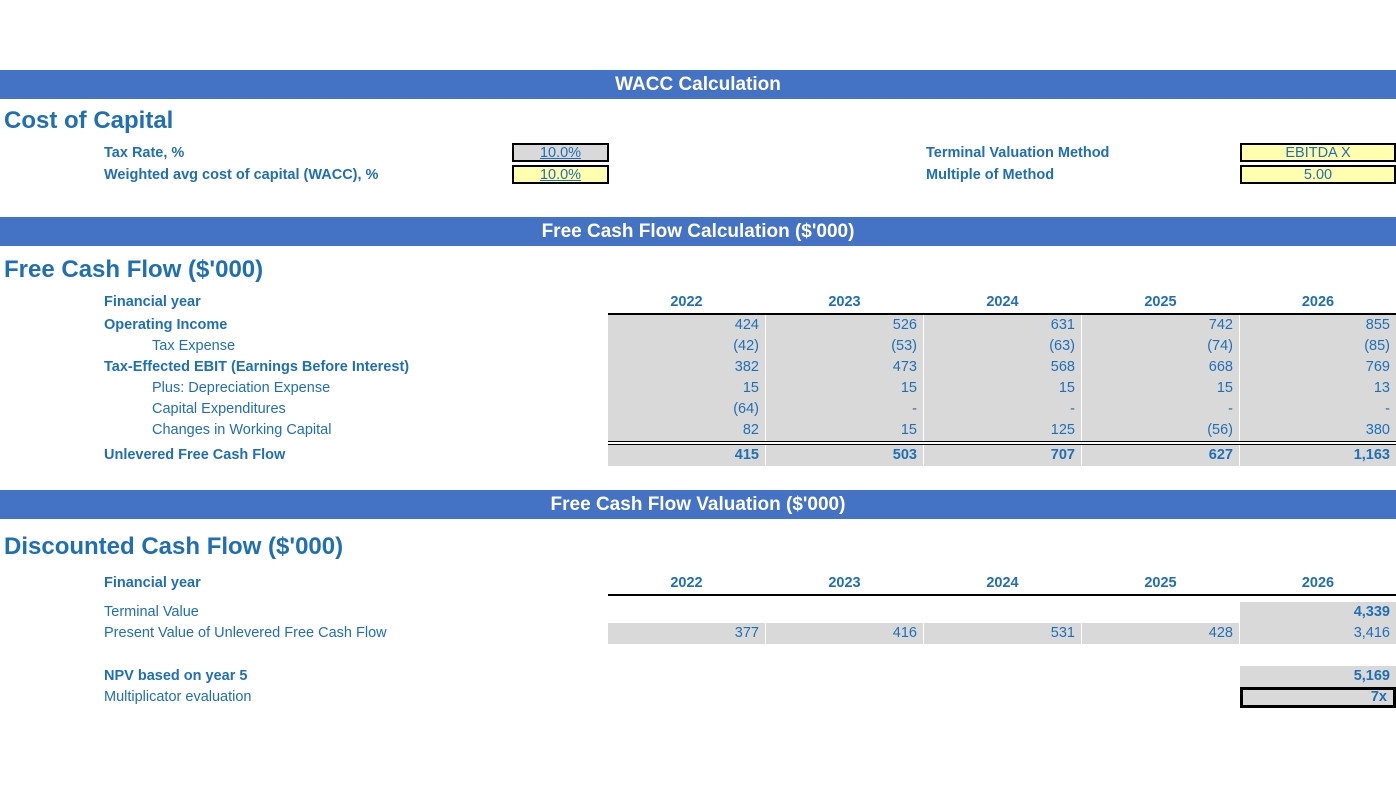 The image size is (1396, 786). Describe the element at coordinates (1318, 430) in the screenshot. I see `data-cell: 380` at that location.